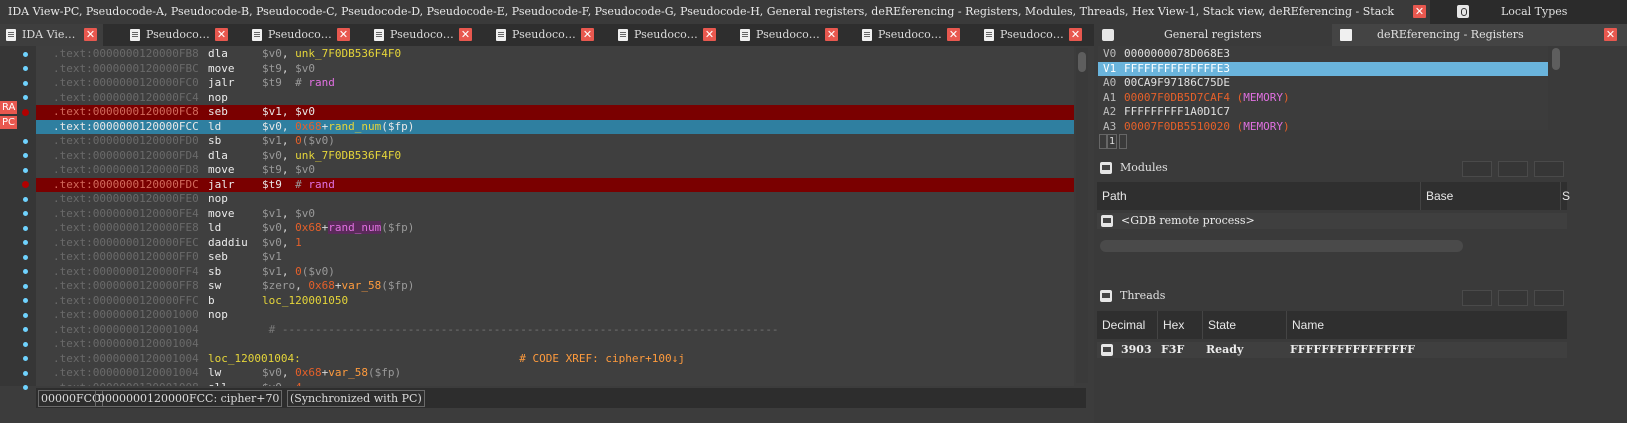 The height and width of the screenshot is (423, 1627). What do you see at coordinates (555, 112) in the screenshot?
I see `disasm-line: .text:0000000120000FC8 seb $v1, $v0` at bounding box center [555, 112].